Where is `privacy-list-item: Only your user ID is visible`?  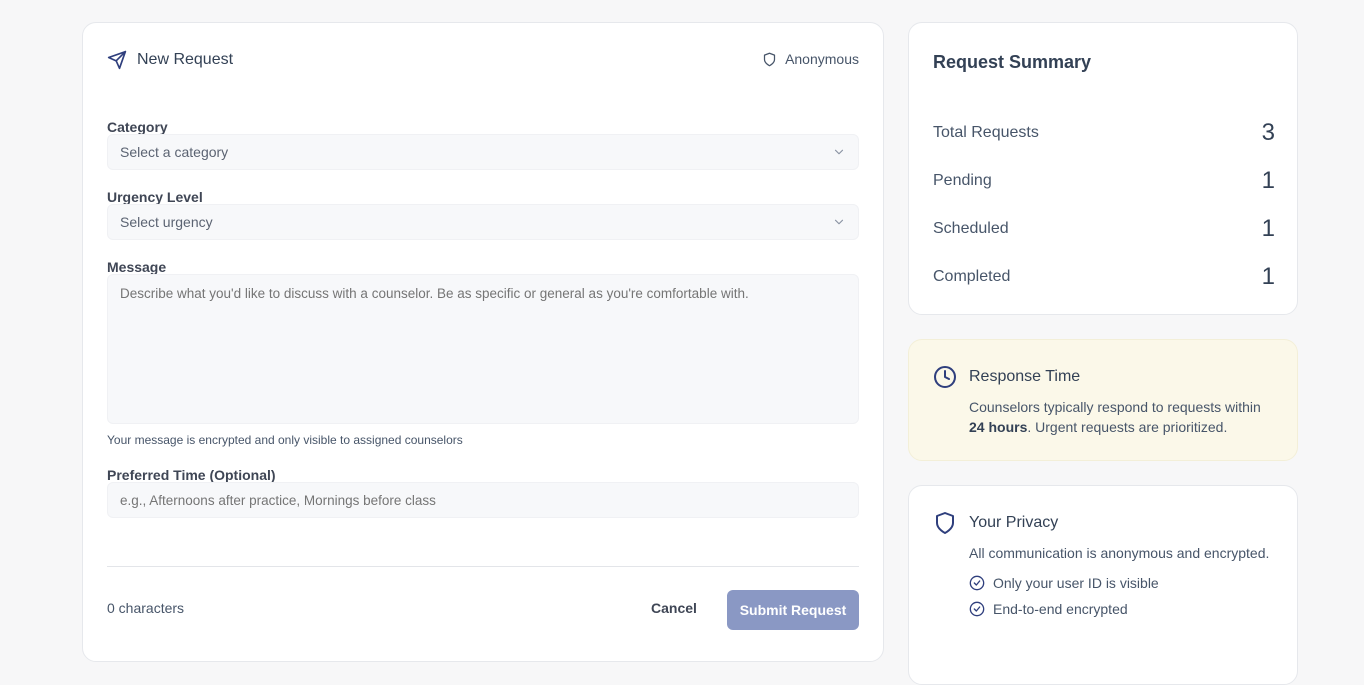
privacy-list-item: Only your user ID is visible is located at coordinates (1064, 583).